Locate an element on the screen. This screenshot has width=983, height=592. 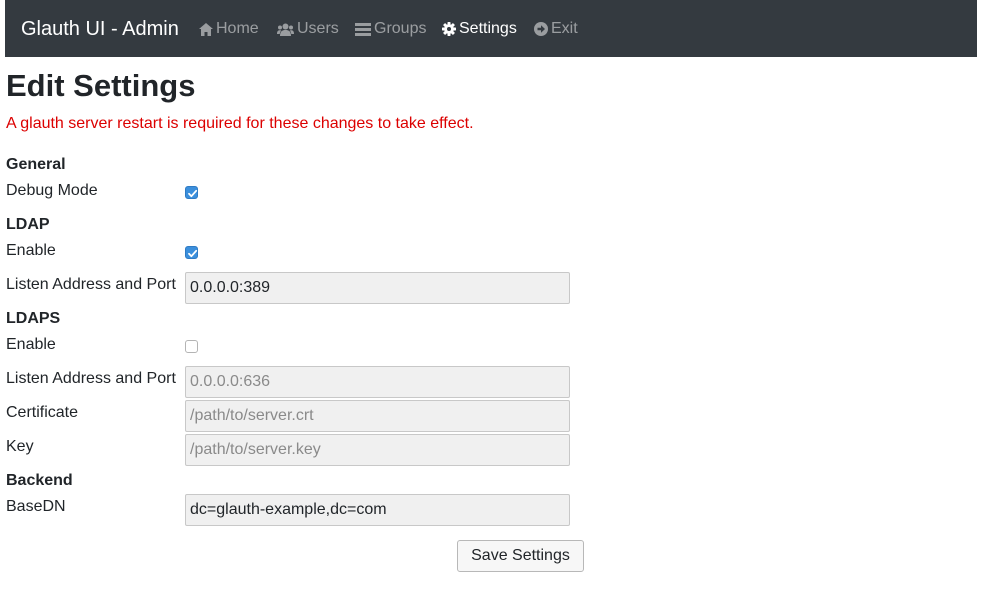
basedn-label: BaseDN is located at coordinates (36, 506).